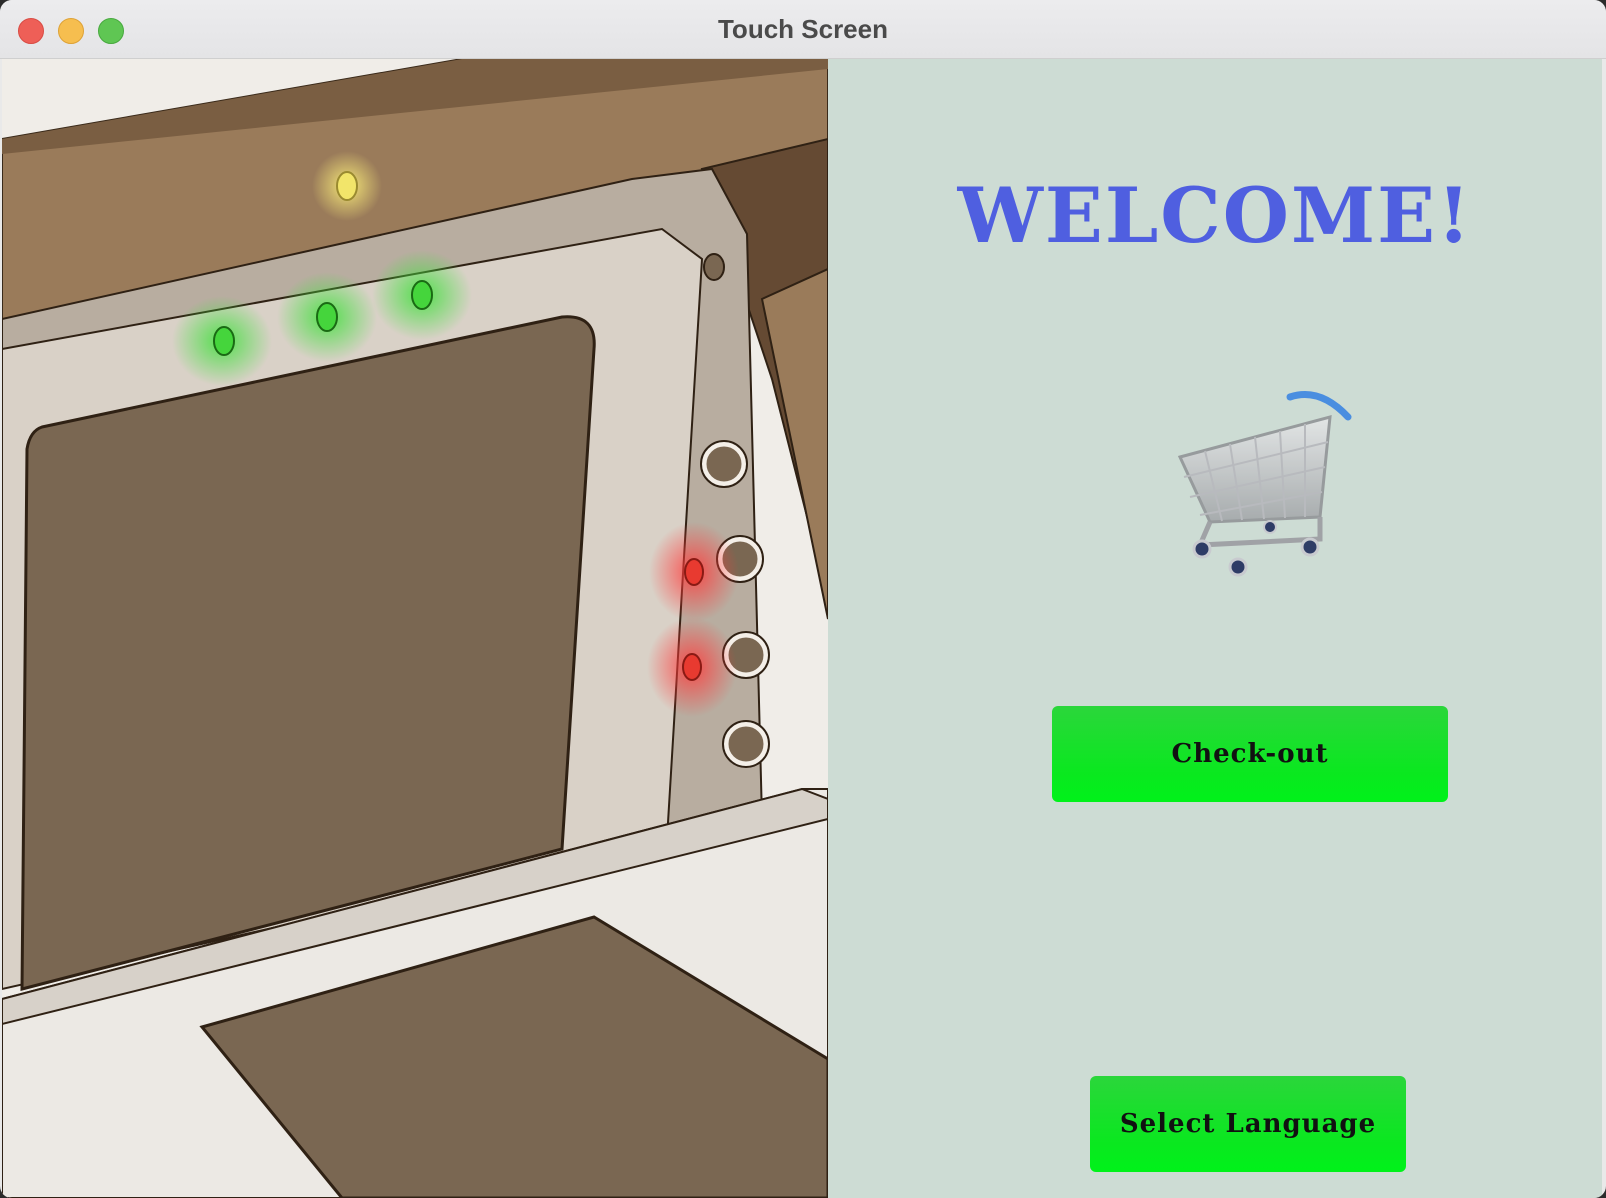 The height and width of the screenshot is (1198, 1606). I want to click on window-title: Touch Screen, so click(802, 29).